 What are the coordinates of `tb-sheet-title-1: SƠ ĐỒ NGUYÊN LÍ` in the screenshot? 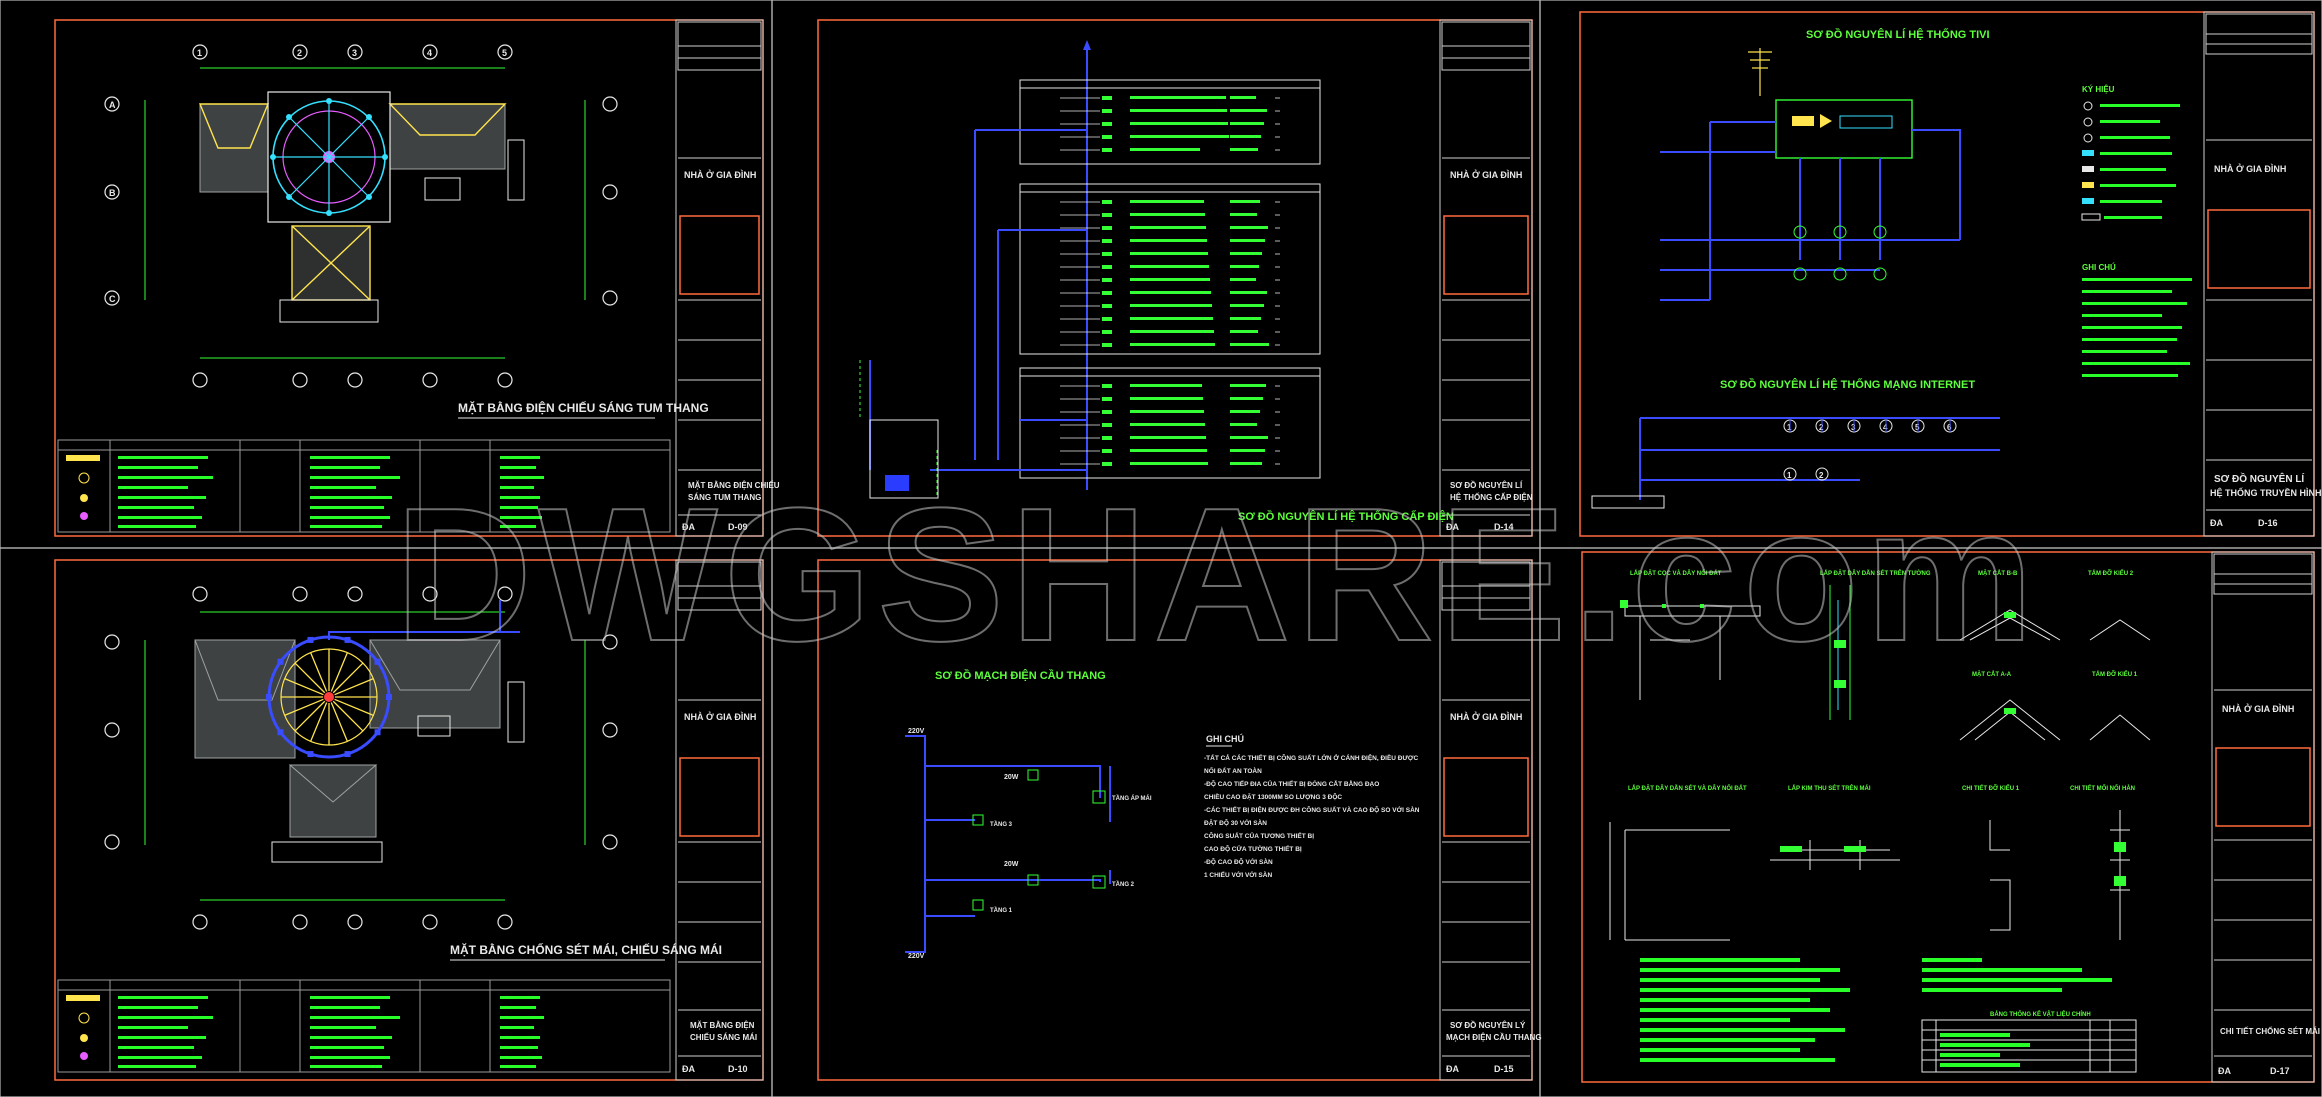 It's located at (2259, 478).